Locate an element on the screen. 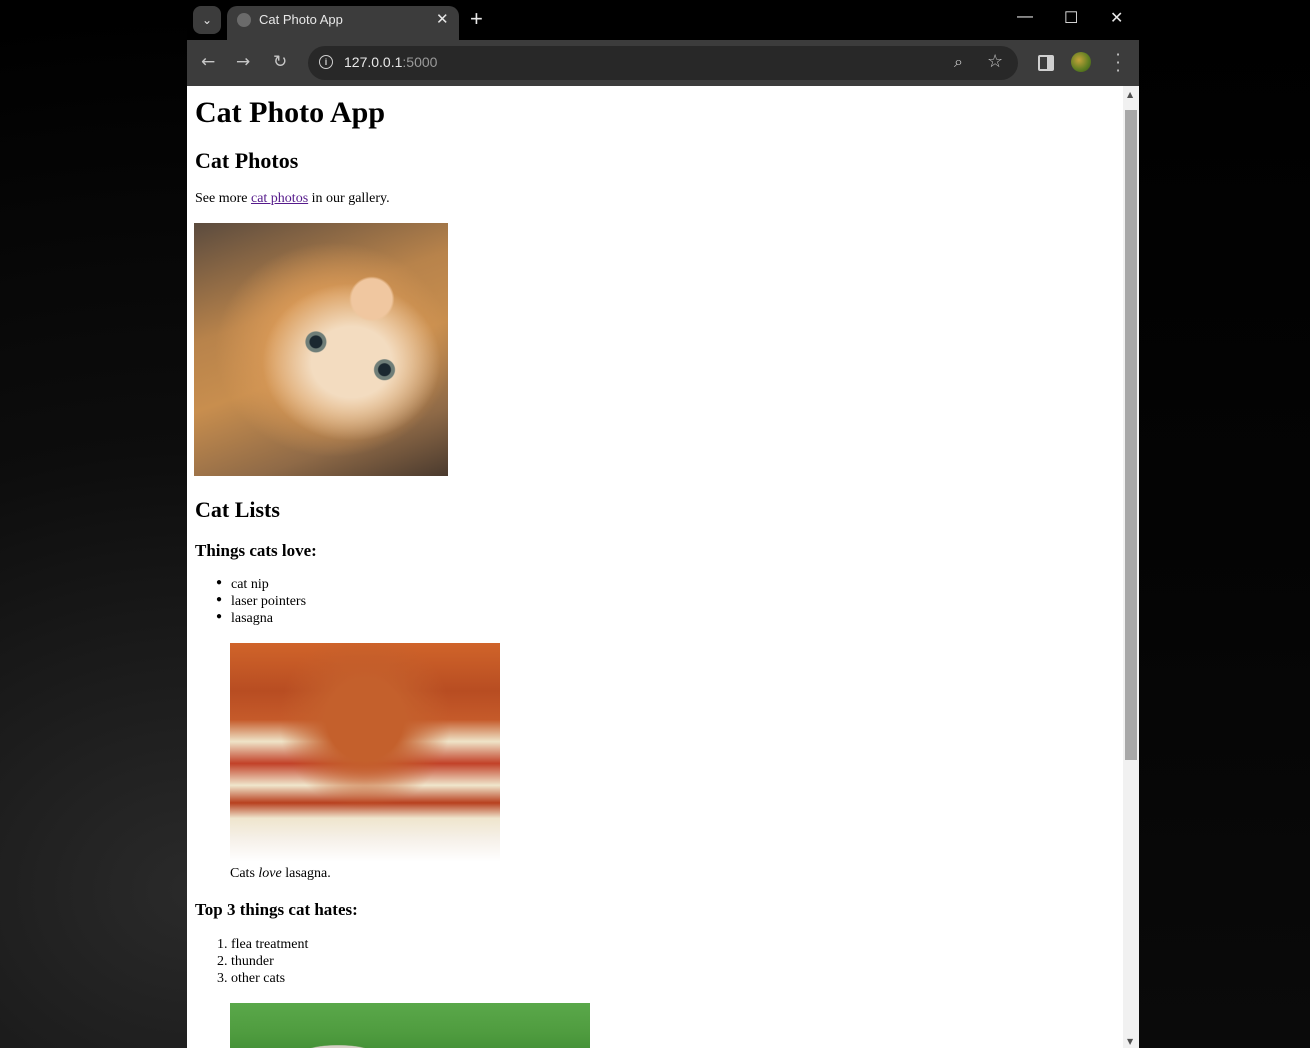 Image resolution: width=1310 pixels, height=1048 pixels. address-bar: i 127.0.0.1:5000 ⌕ ☆ is located at coordinates (663, 63).